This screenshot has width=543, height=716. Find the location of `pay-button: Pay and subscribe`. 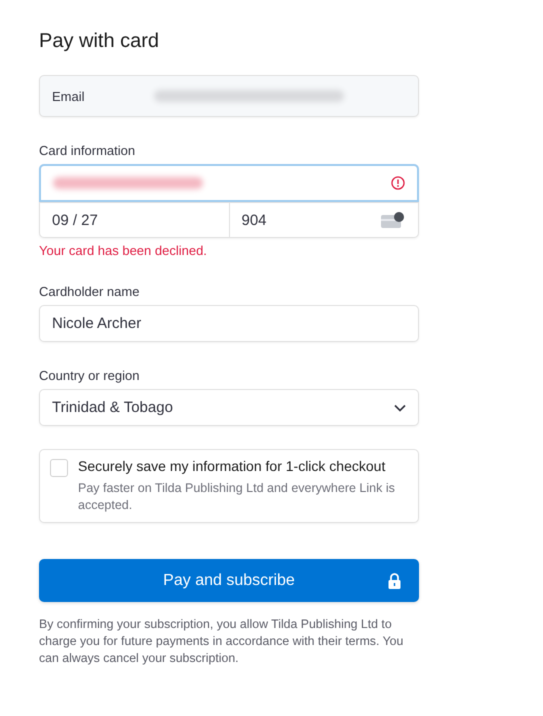

pay-button: Pay and subscribe is located at coordinates (229, 580).